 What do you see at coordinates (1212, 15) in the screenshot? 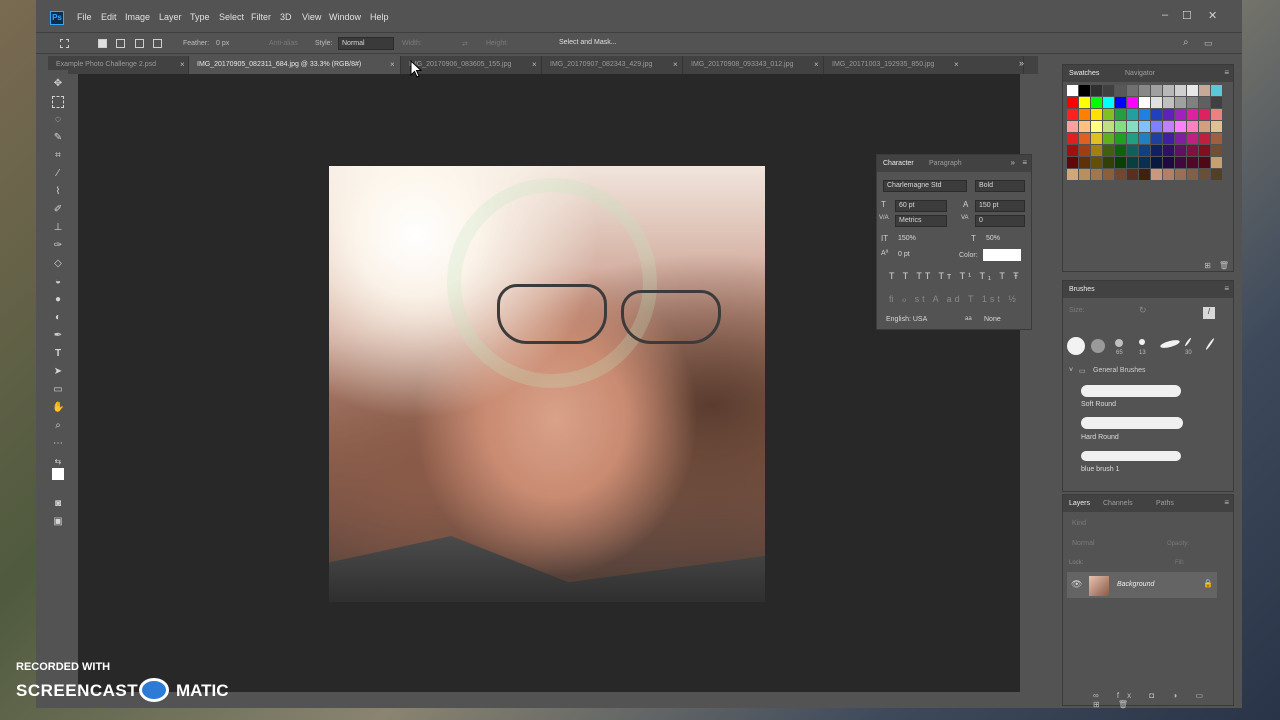
I see `close-icon: ✕` at bounding box center [1212, 15].